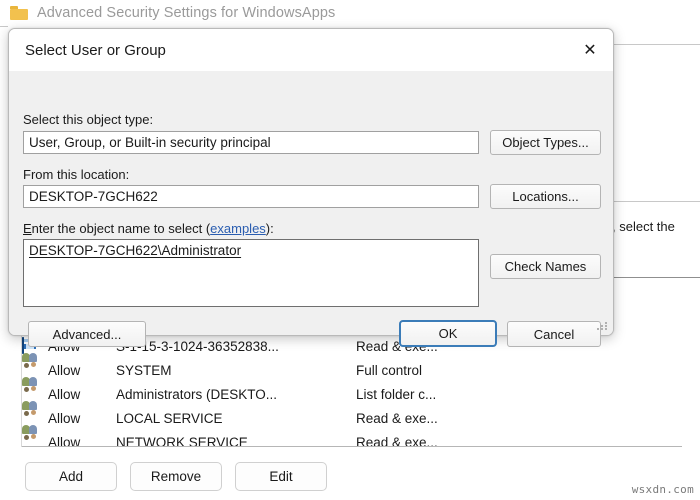 The width and height of the screenshot is (700, 500). What do you see at coordinates (352, 446) in the screenshot?
I see `permission-list-bottom-border` at bounding box center [352, 446].